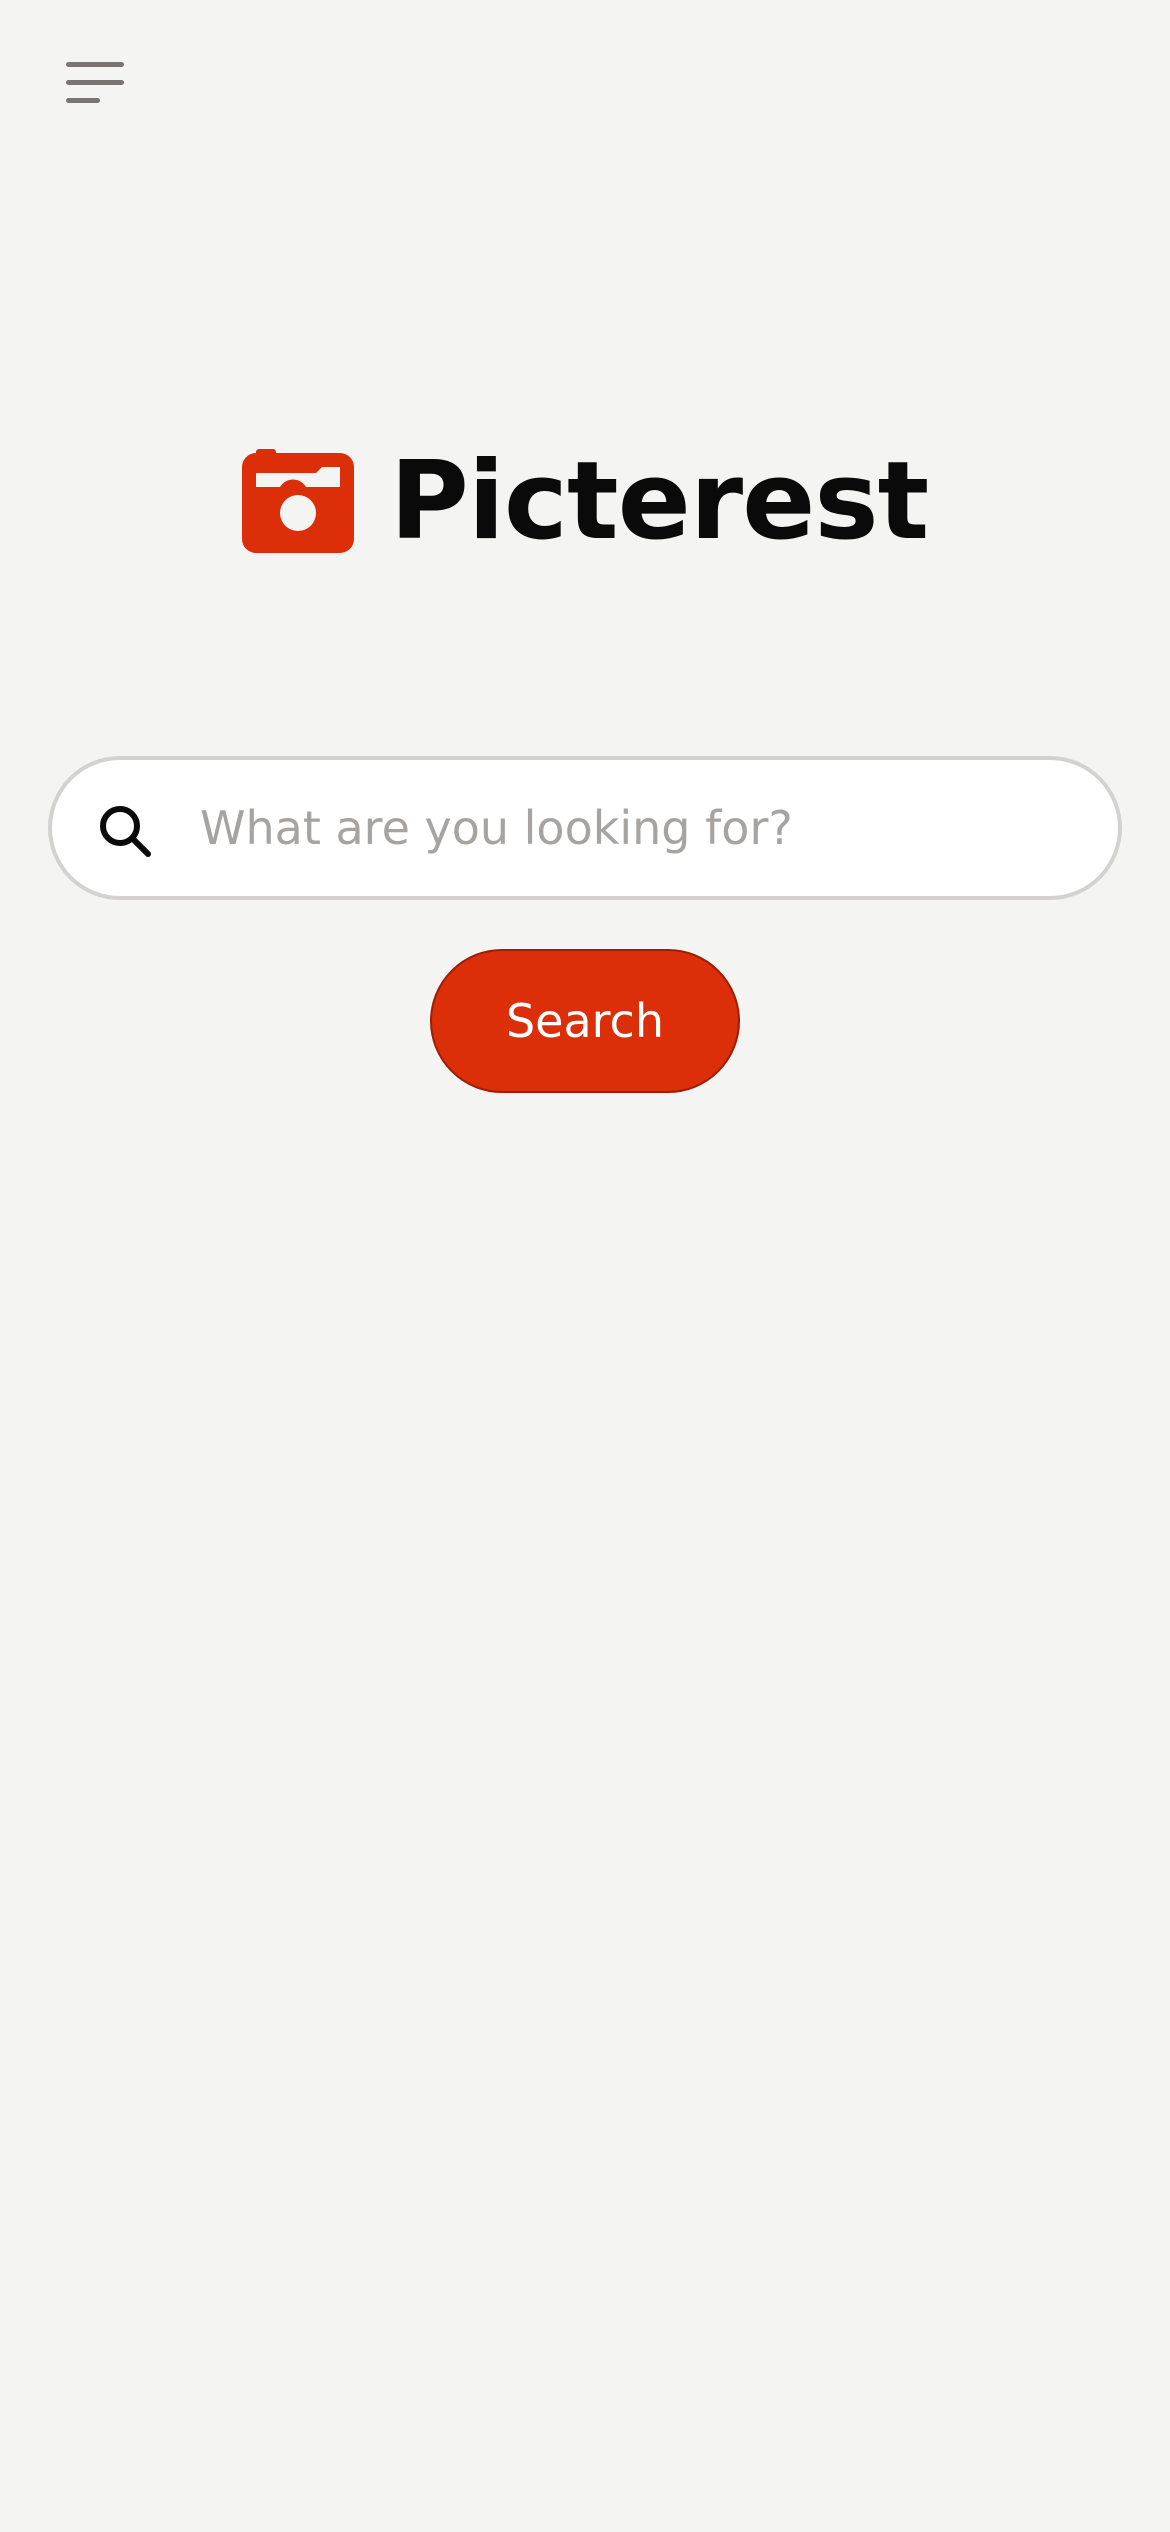  I want to click on search-button: Search, so click(585, 1021).